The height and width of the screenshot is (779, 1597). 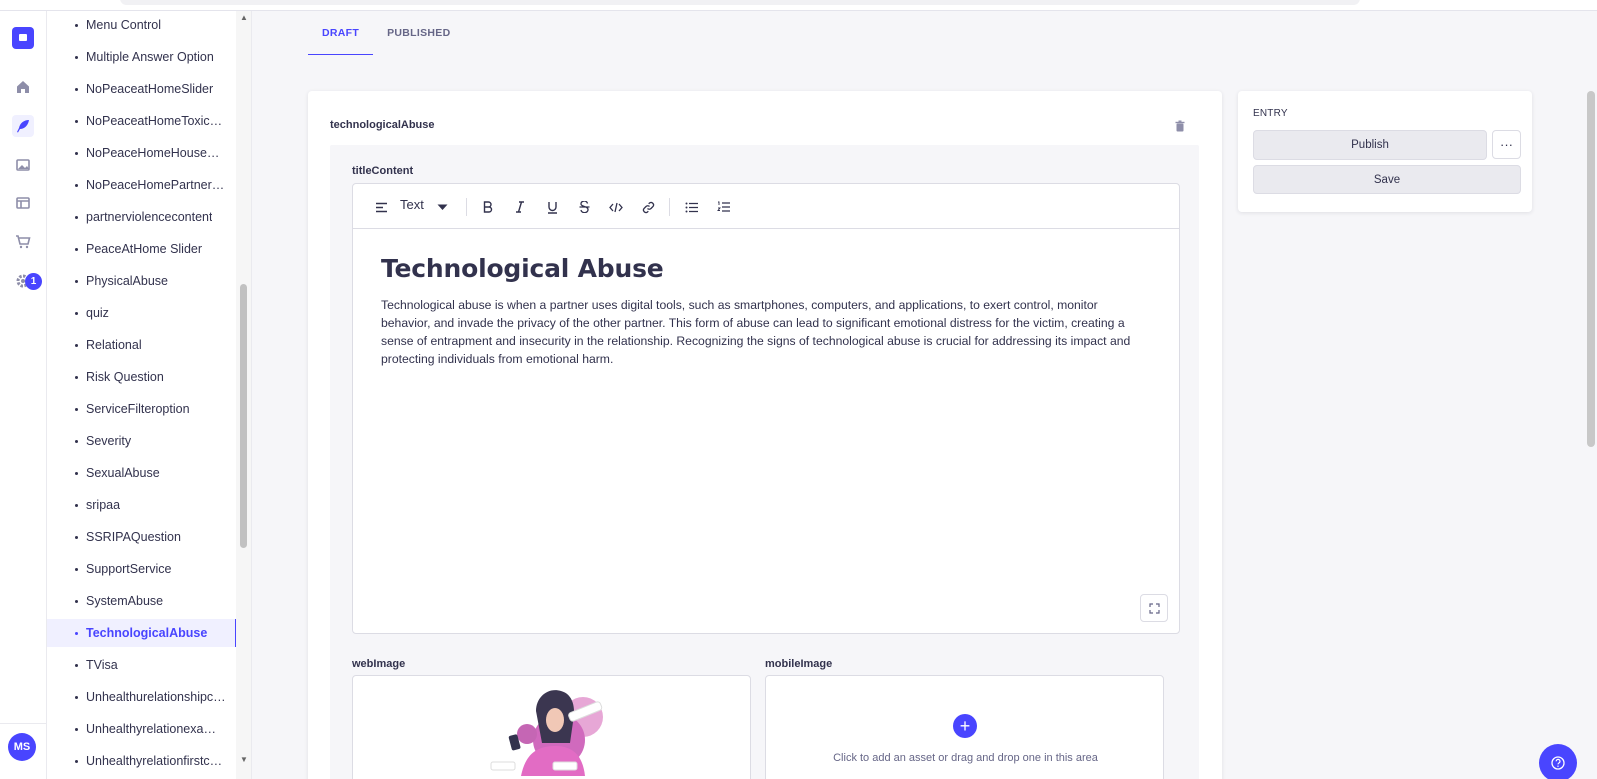 I want to click on question-icon, so click(x=1558, y=763).